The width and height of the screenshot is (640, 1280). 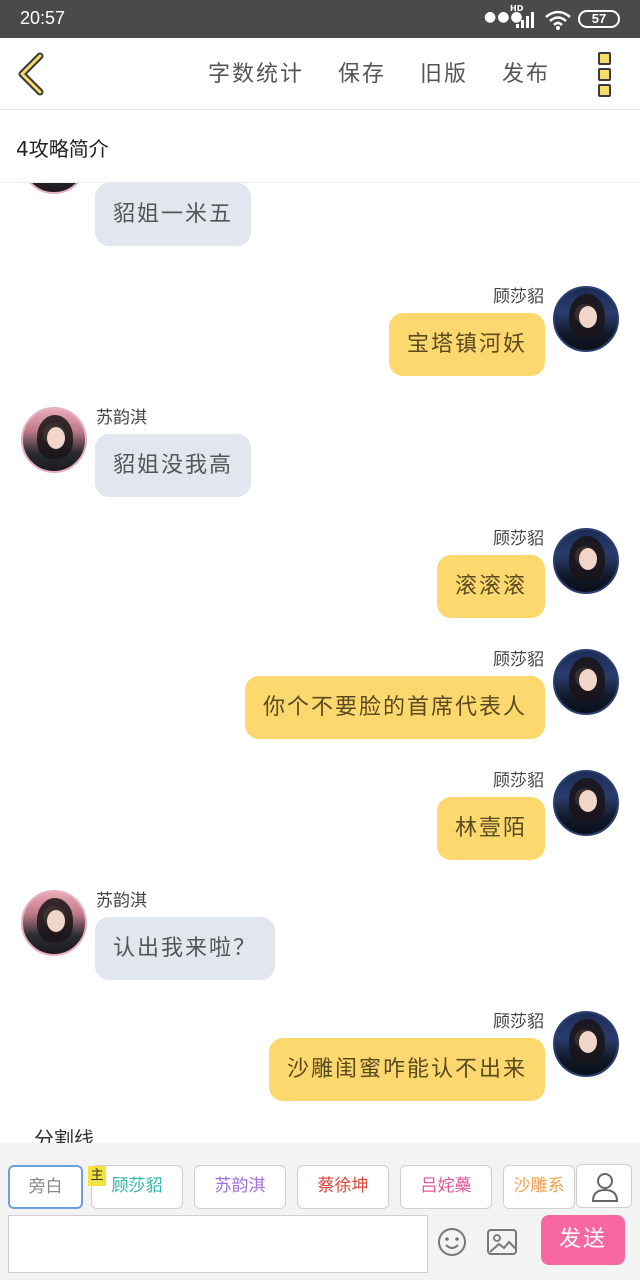 I want to click on message-bubble: 林壹陌, so click(x=490, y=828).